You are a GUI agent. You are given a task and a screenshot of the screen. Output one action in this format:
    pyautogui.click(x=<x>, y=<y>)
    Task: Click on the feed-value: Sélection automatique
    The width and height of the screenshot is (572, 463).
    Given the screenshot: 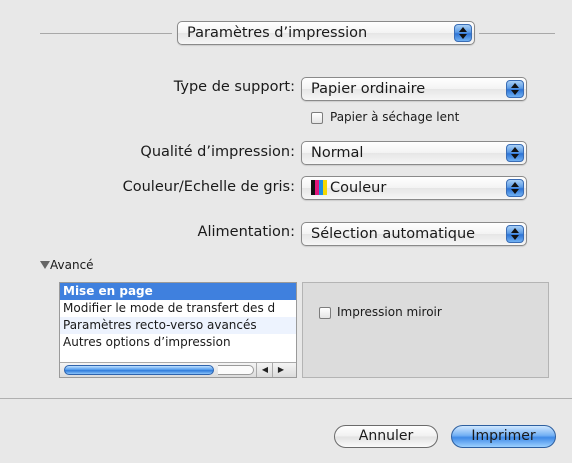 What is the action you would take?
    pyautogui.click(x=393, y=234)
    